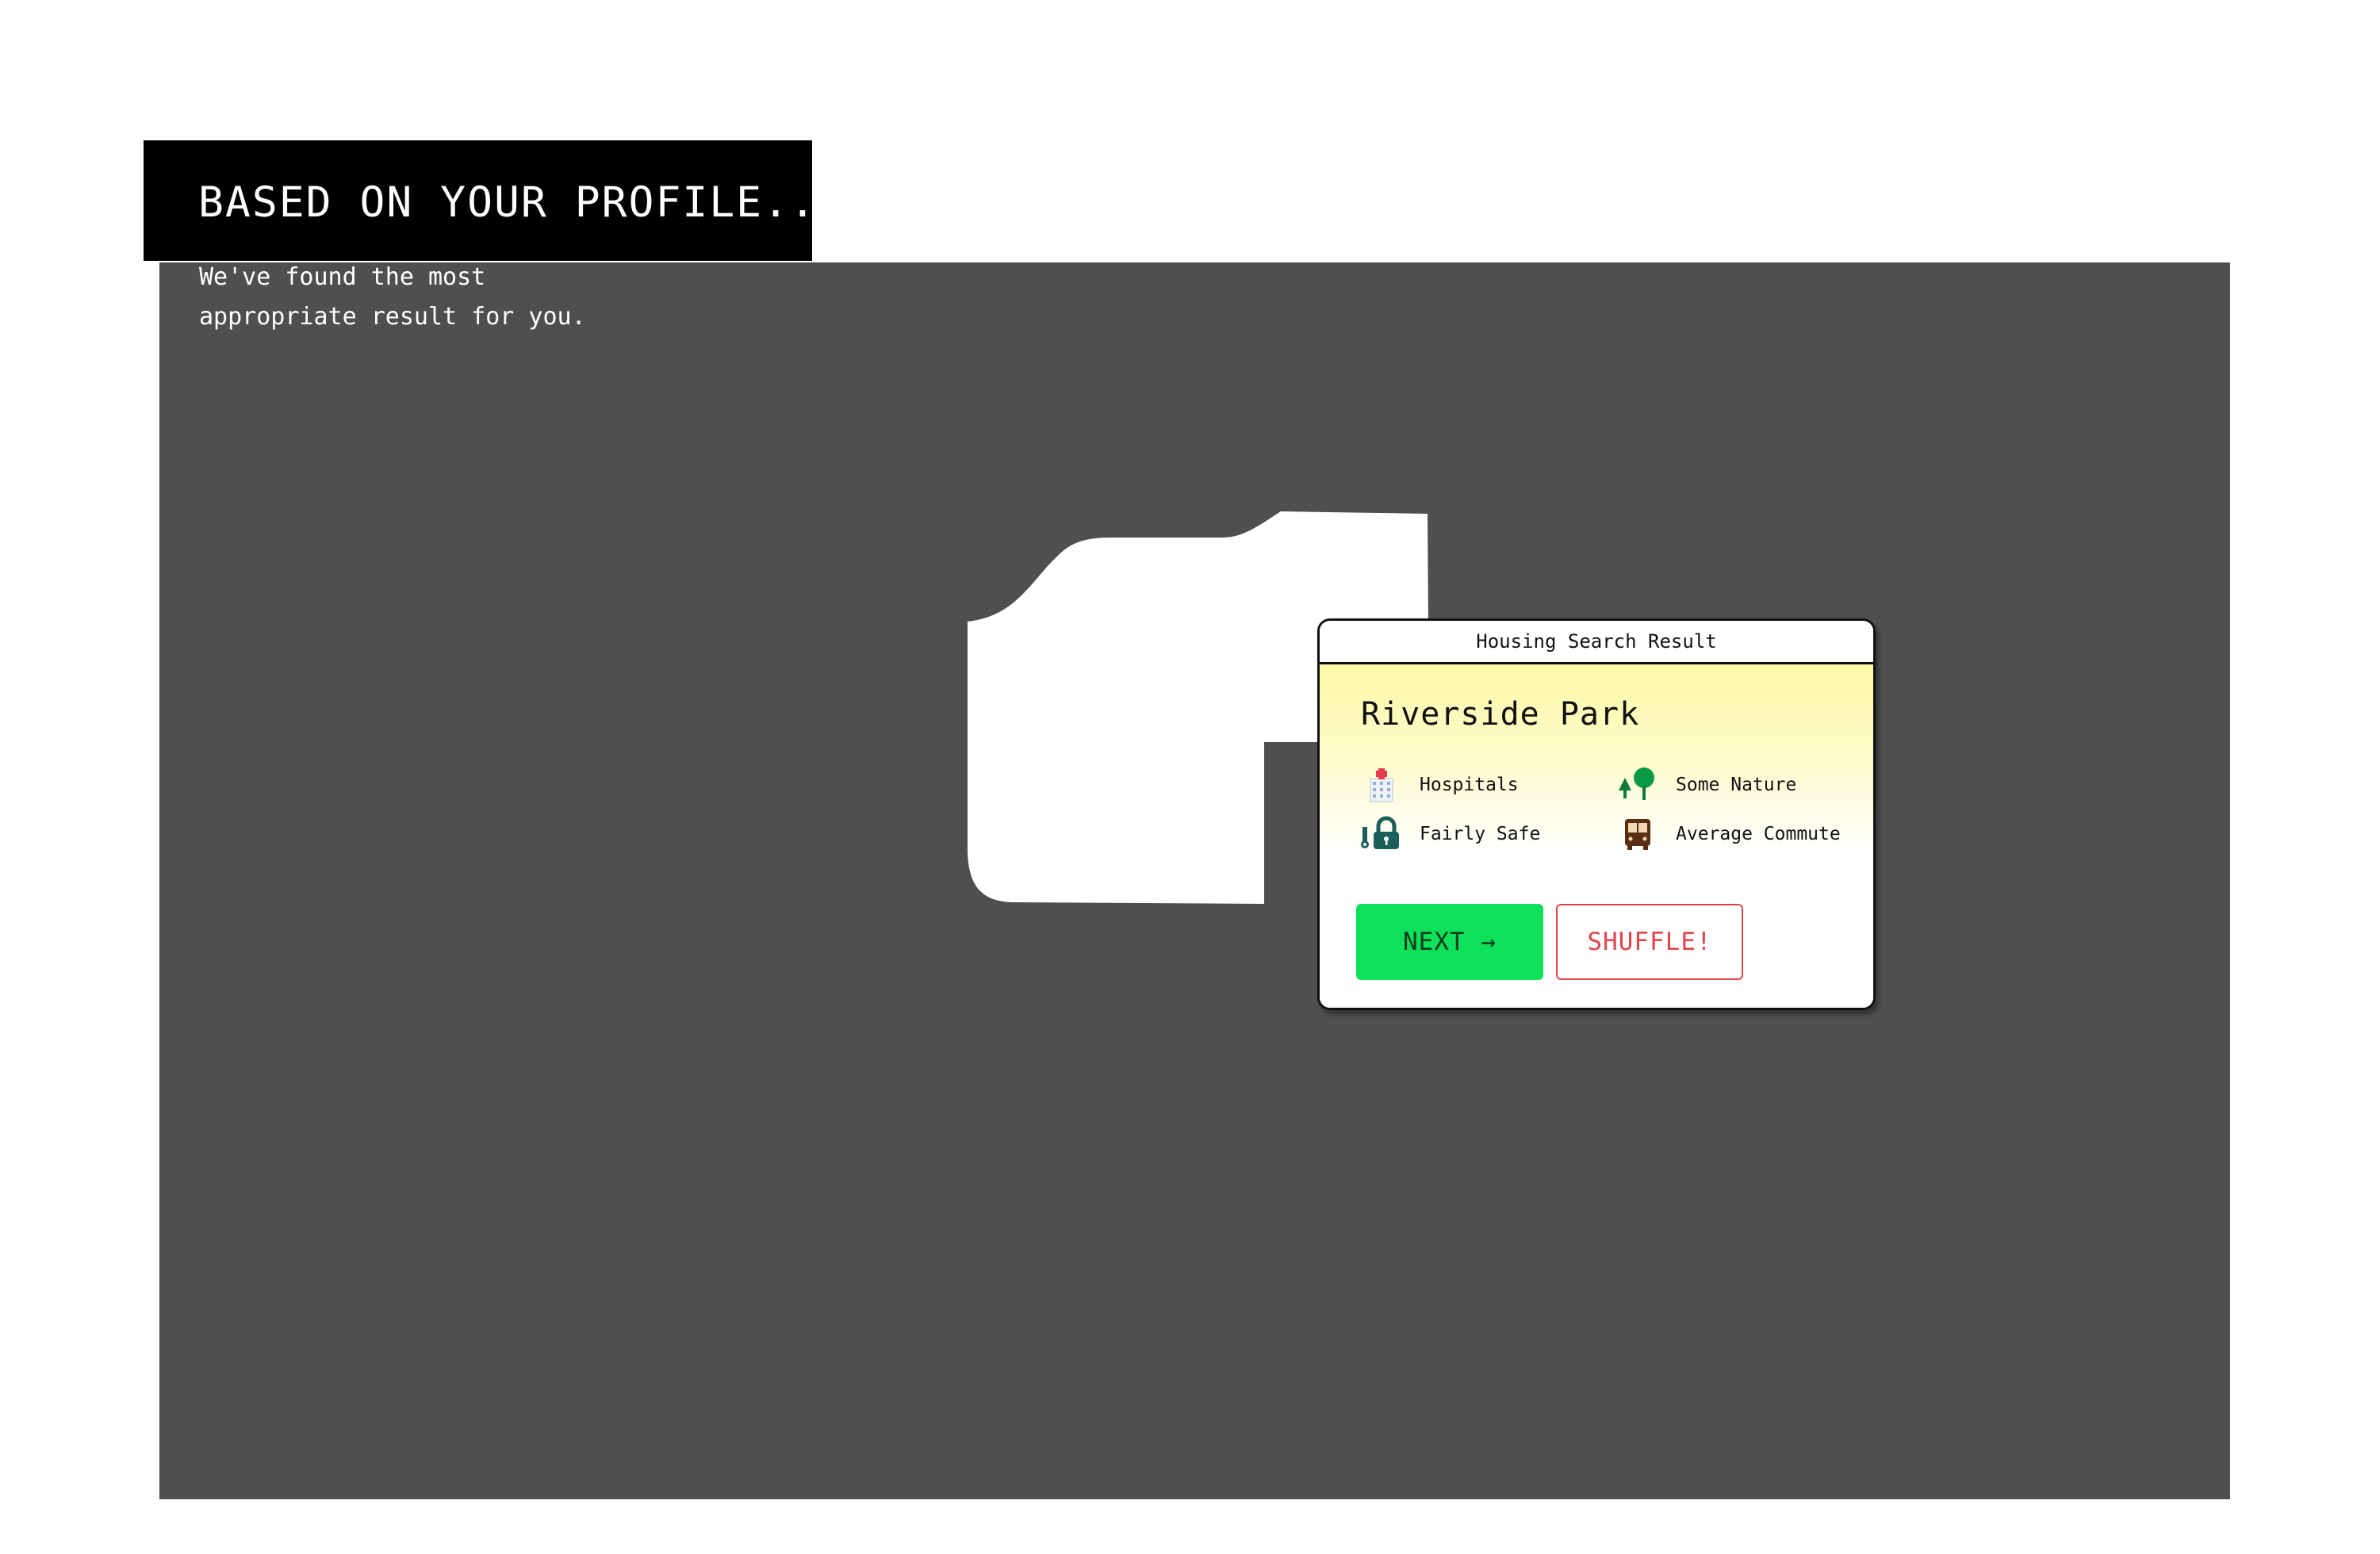  Describe the element at coordinates (1381, 785) in the screenshot. I see `hospital-icon` at that location.